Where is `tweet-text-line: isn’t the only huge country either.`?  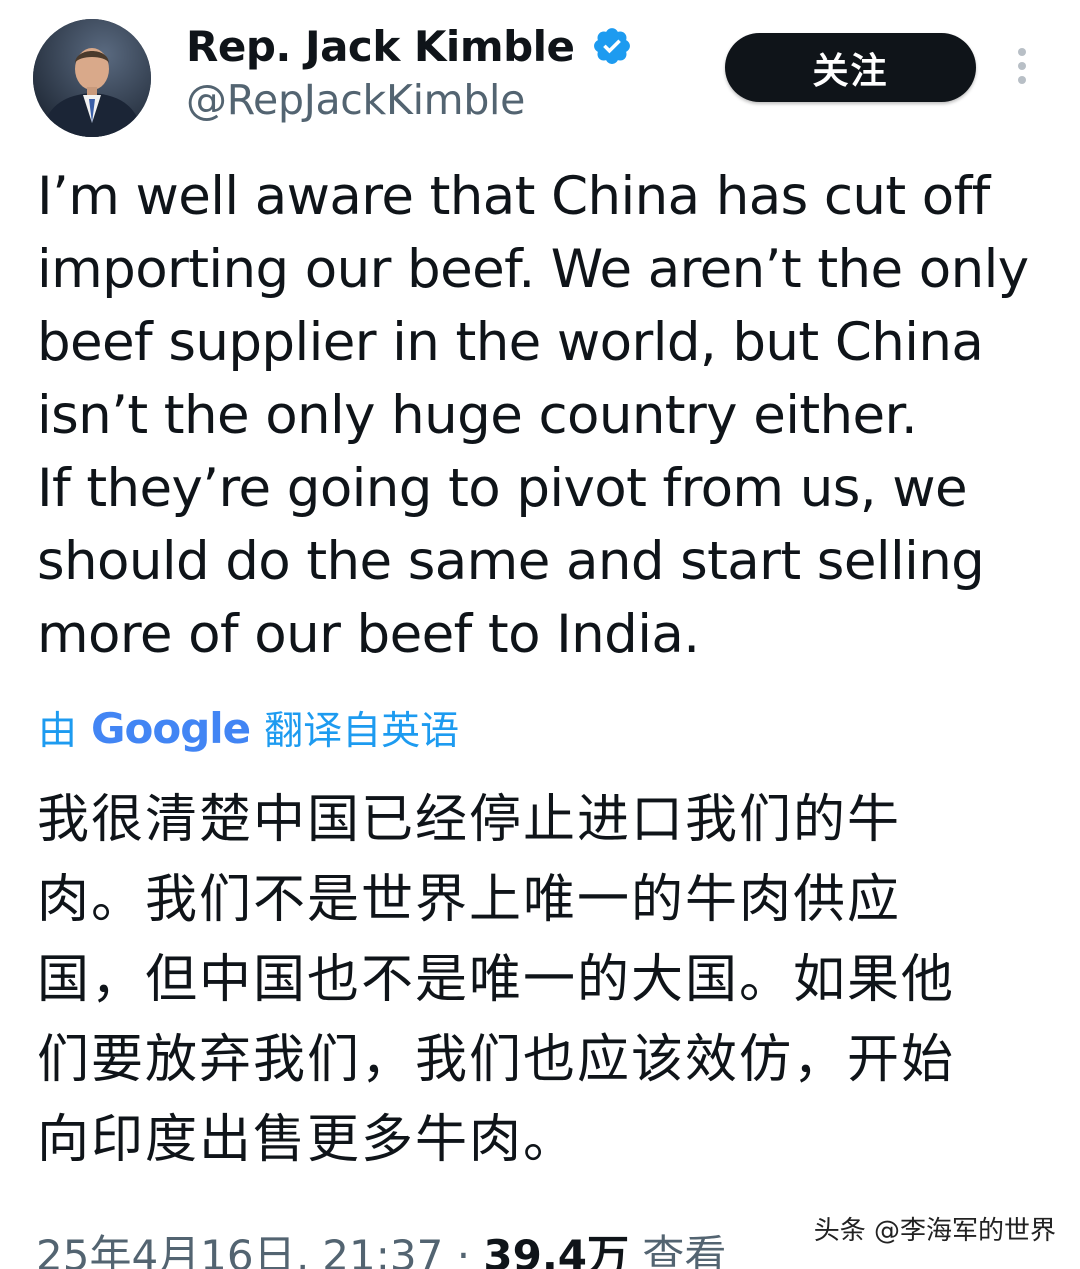
tweet-text-line: isn’t the only huge country either. is located at coordinates (477, 415).